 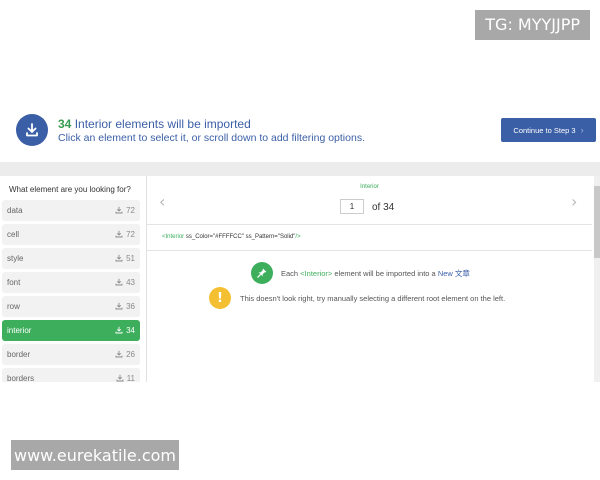 I want to click on code-attributes: ss_Color="#FFFFCC" ss_Pattern="Solid", so click(x=240, y=237).